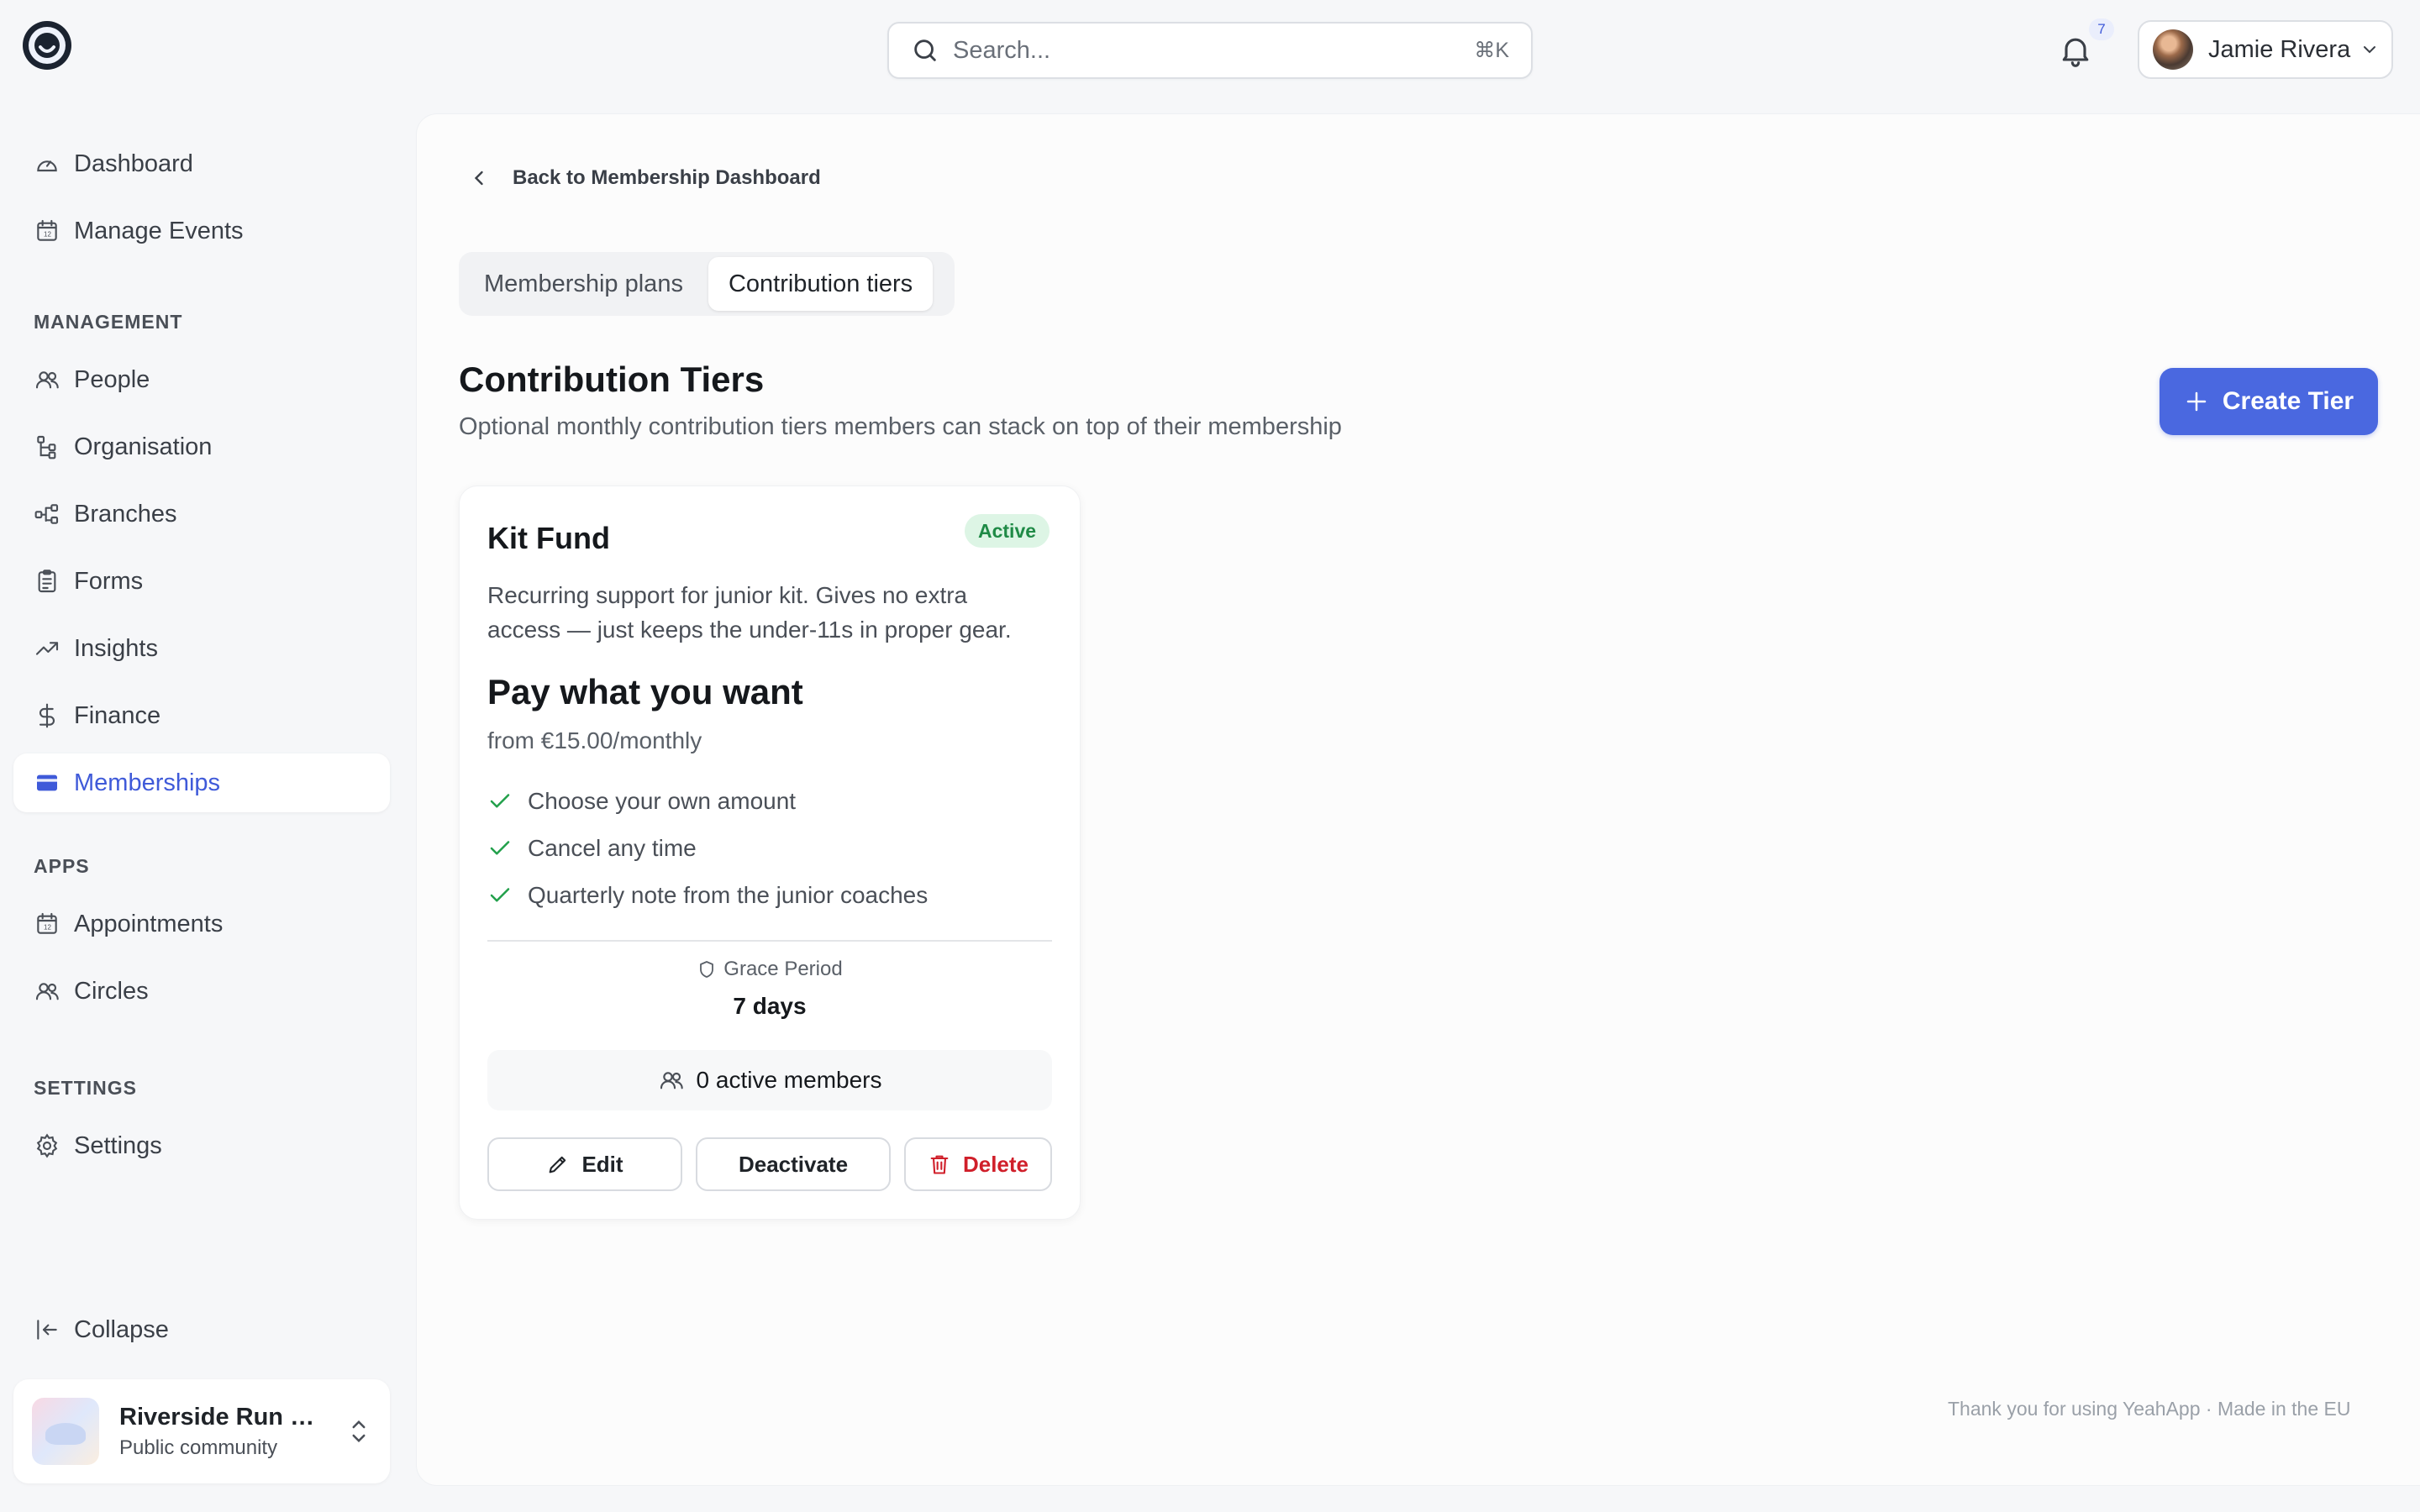  What do you see at coordinates (47, 45) in the screenshot?
I see `app-logo` at bounding box center [47, 45].